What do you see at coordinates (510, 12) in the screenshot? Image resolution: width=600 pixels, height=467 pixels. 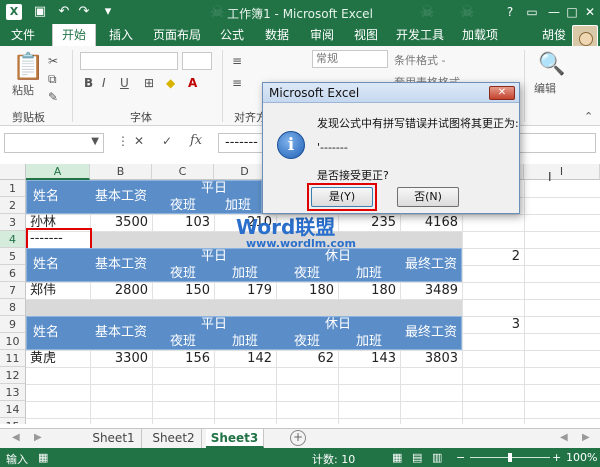 I see `help-icon: ?` at bounding box center [510, 12].